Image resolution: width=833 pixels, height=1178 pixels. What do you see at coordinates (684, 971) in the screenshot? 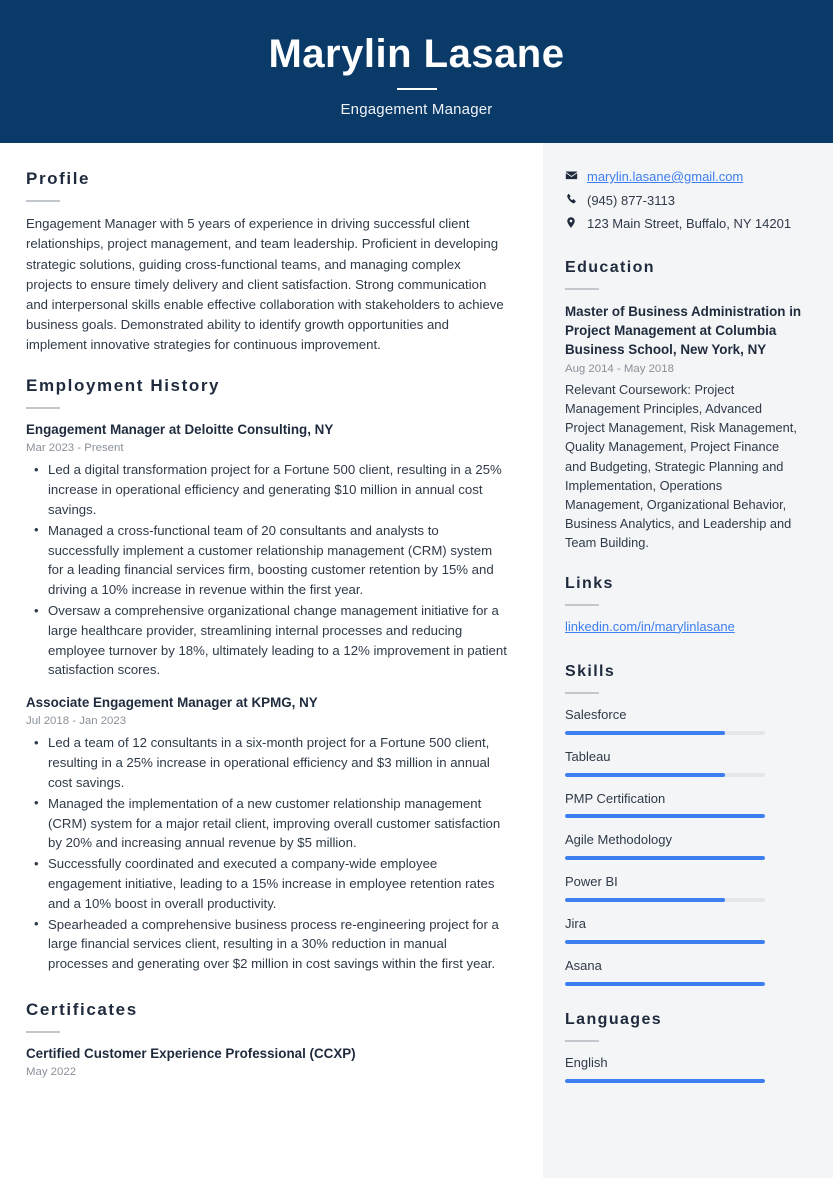
I see `skill-item: Asana` at bounding box center [684, 971].